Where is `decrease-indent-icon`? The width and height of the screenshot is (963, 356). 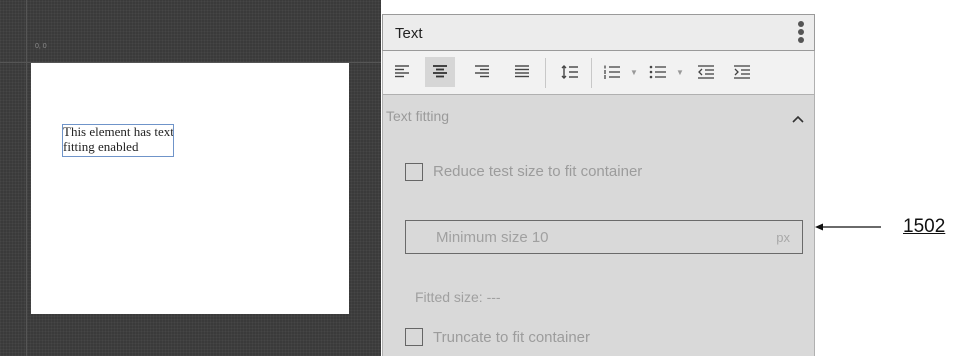 decrease-indent-icon is located at coordinates (706, 72).